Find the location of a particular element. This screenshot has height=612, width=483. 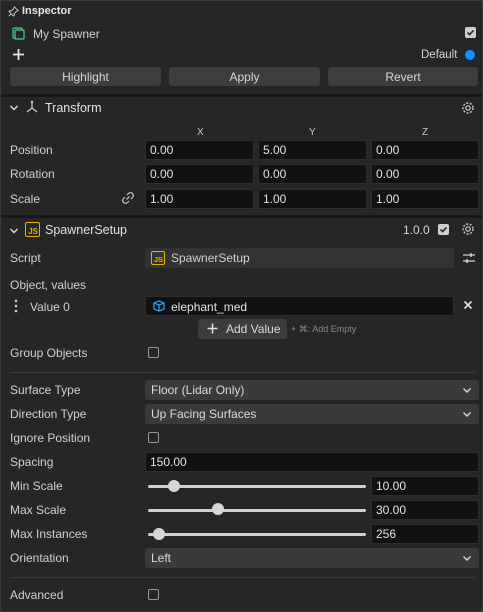

component-title: SpawnerSetup is located at coordinates (86, 230).